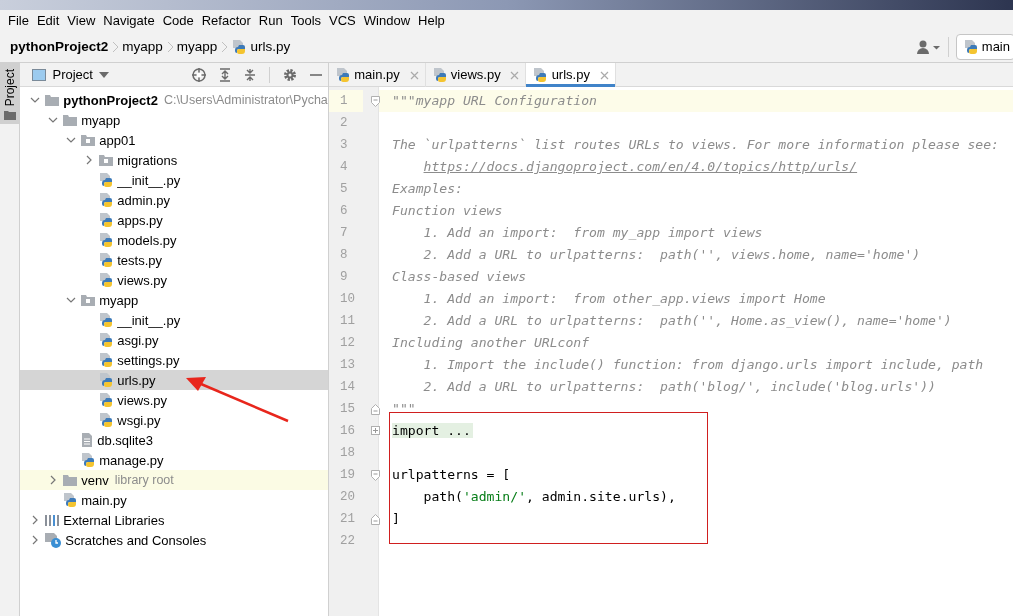  What do you see at coordinates (347, 410) in the screenshot?
I see `line-number: 15` at bounding box center [347, 410].